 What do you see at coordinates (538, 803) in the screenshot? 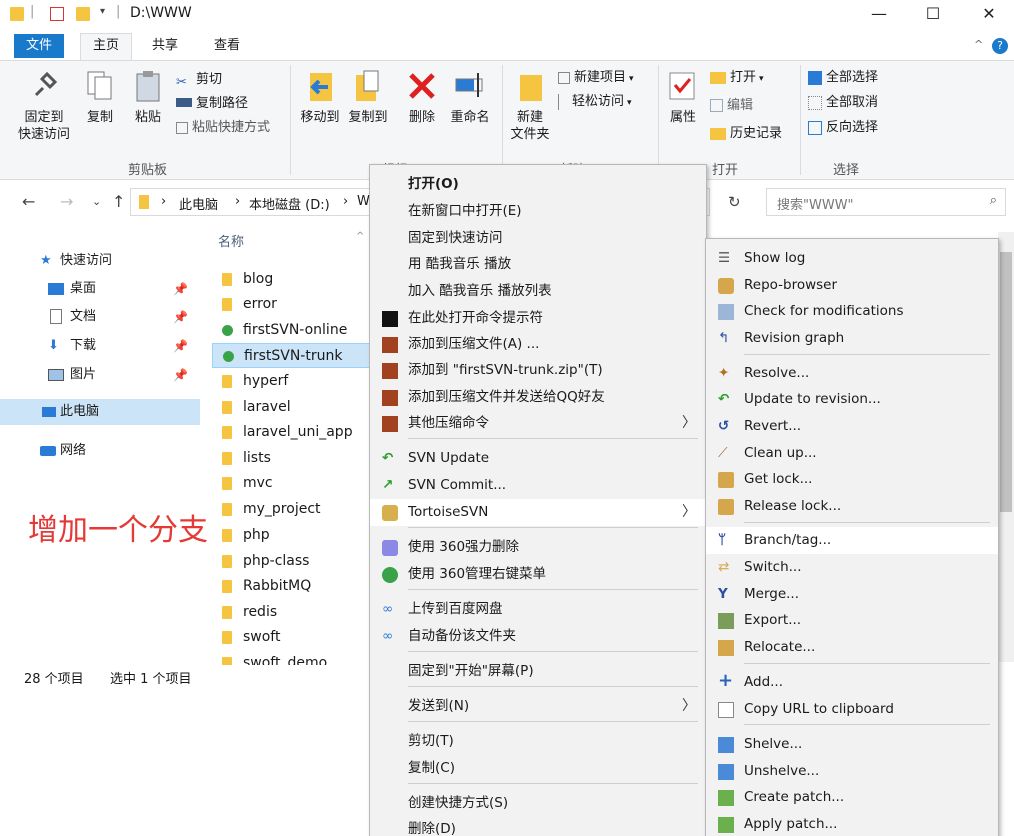
I see `menu-item-create-shortcut: 创建快捷方式(S)` at bounding box center [538, 803].